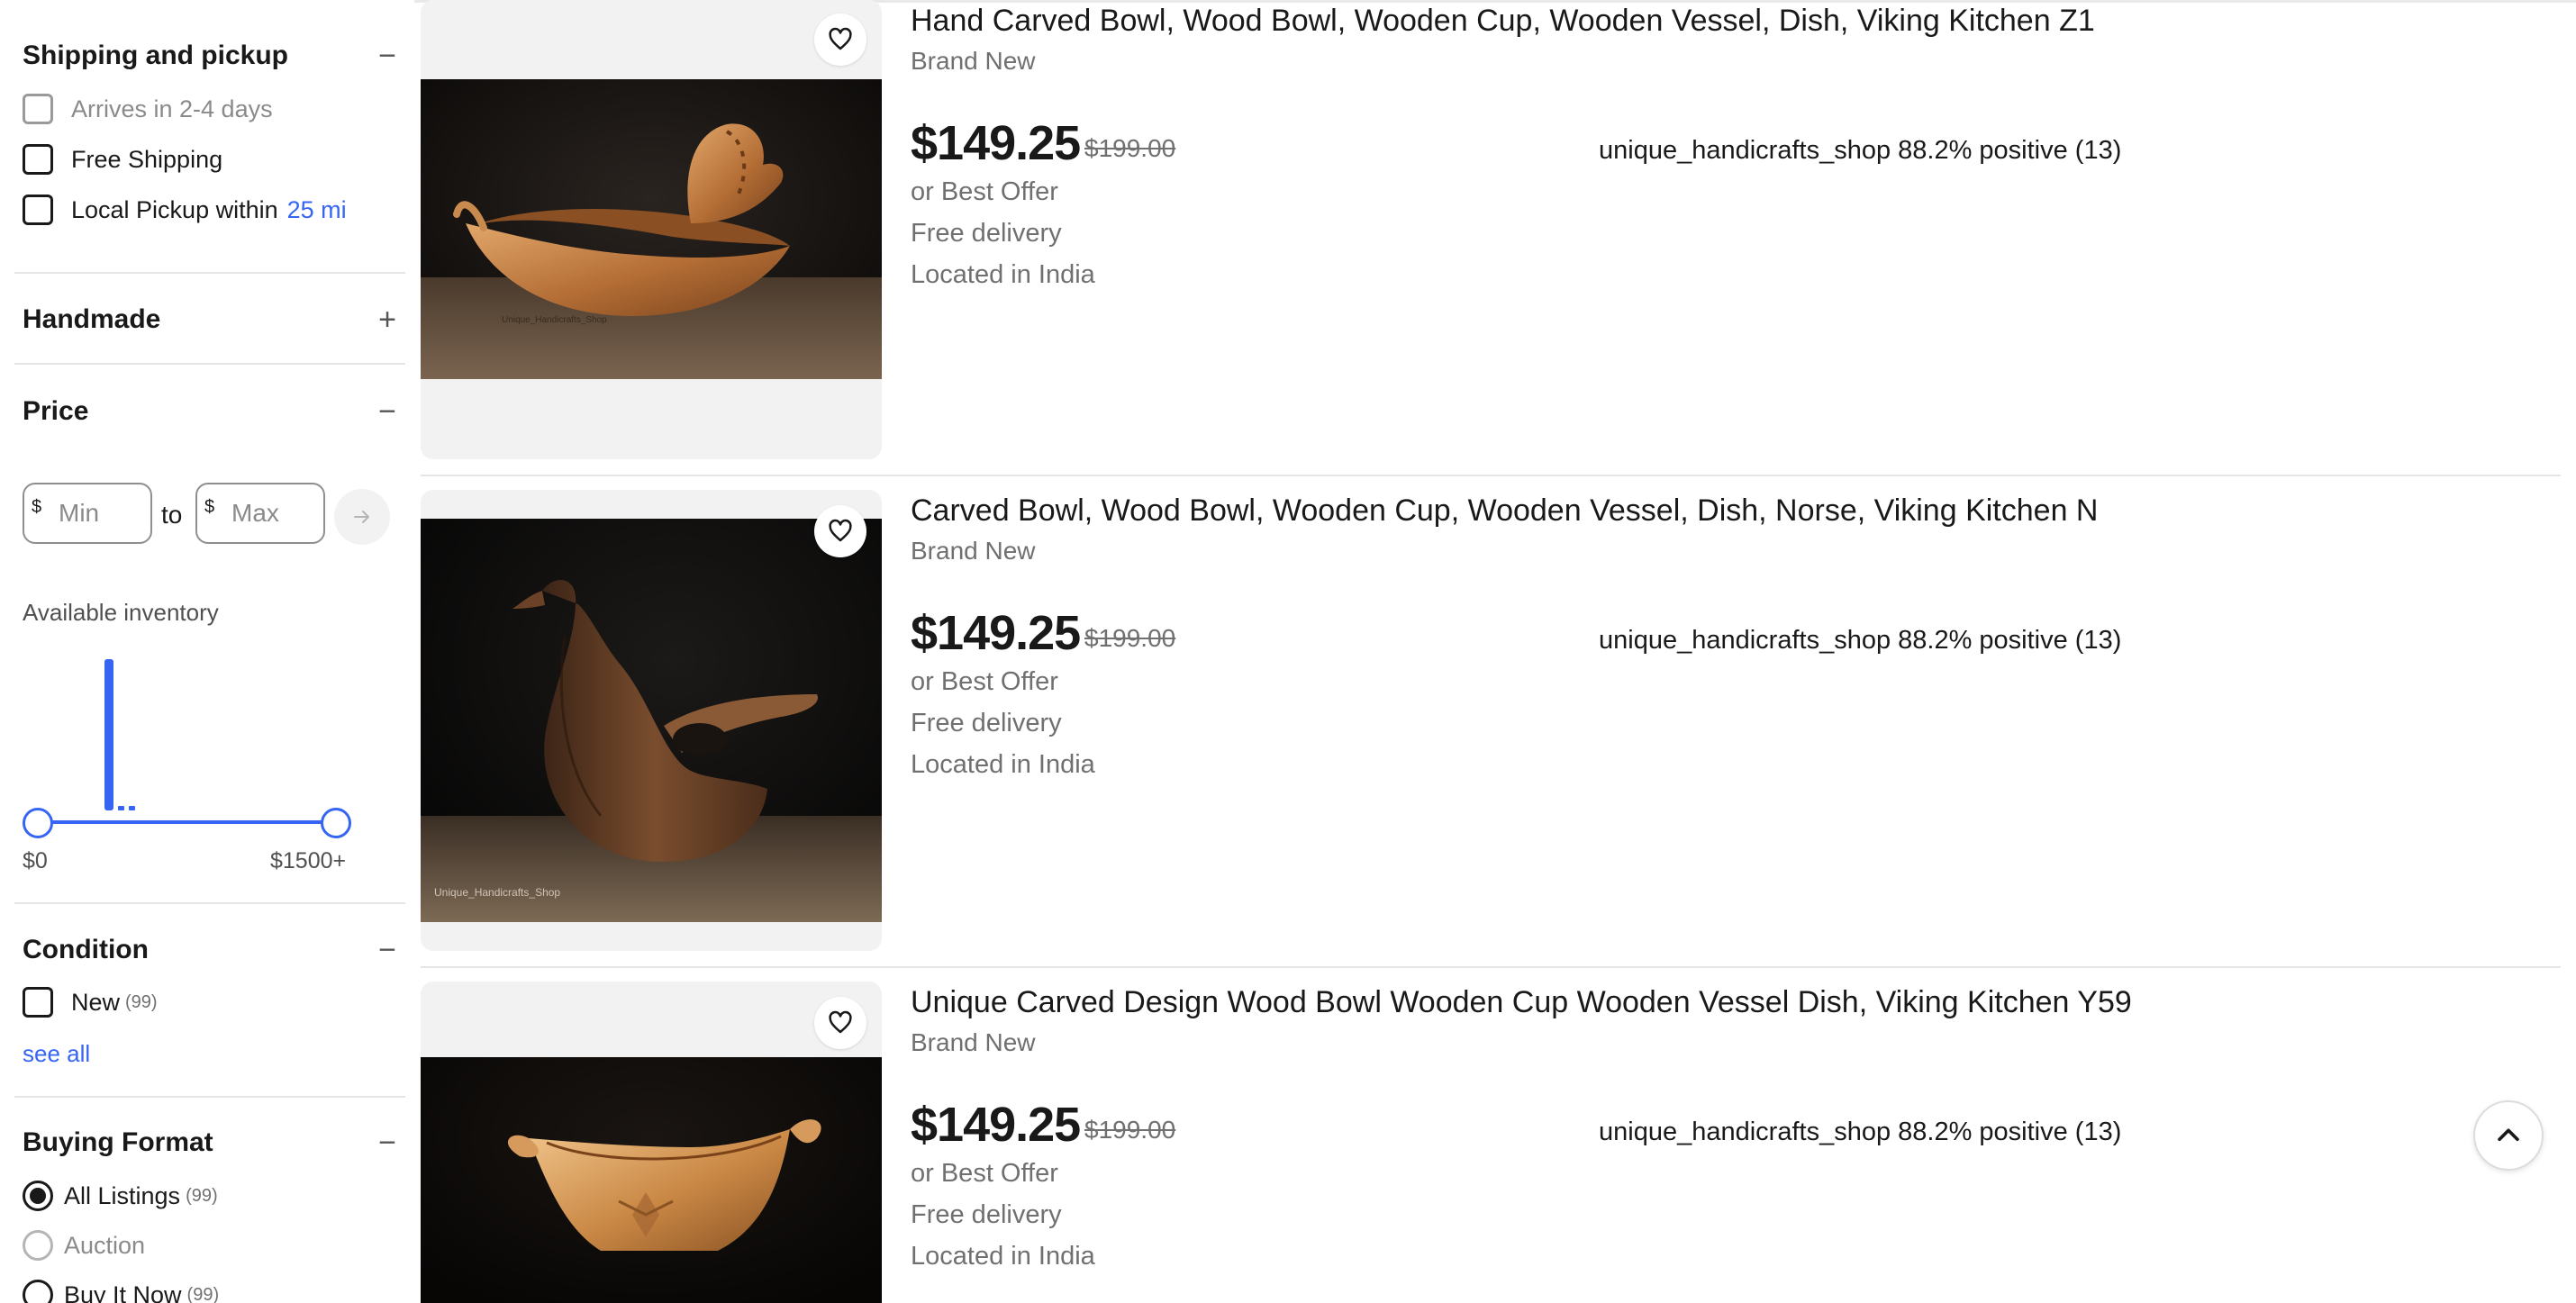  Describe the element at coordinates (554, 320) in the screenshot. I see `watermark: Unique_Handicrafts_Shop` at that location.